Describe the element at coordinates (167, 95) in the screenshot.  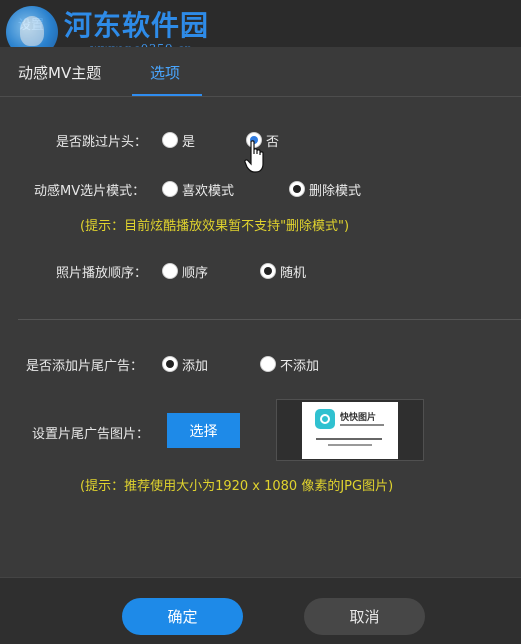
I see `active-tab-indicator` at that location.